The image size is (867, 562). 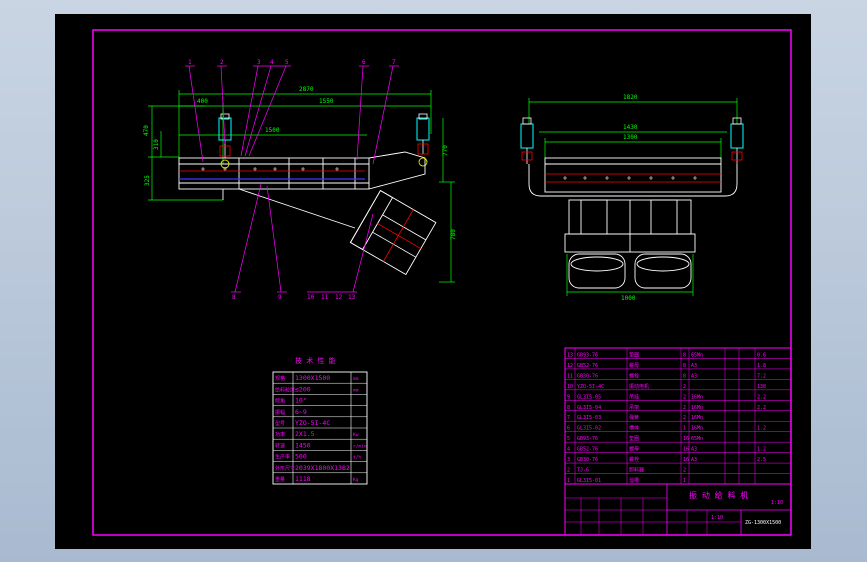 What do you see at coordinates (527, 140) in the screenshot?
I see `end-cylinder-left` at bounding box center [527, 140].